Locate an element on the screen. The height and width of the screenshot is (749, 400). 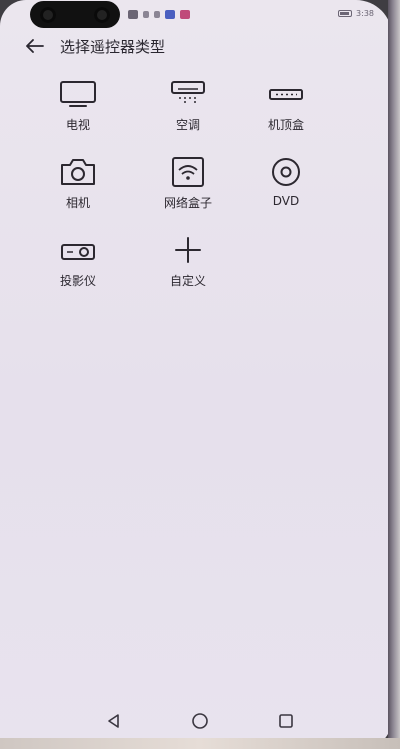
navigation-bar is located at coordinates (196, 721).